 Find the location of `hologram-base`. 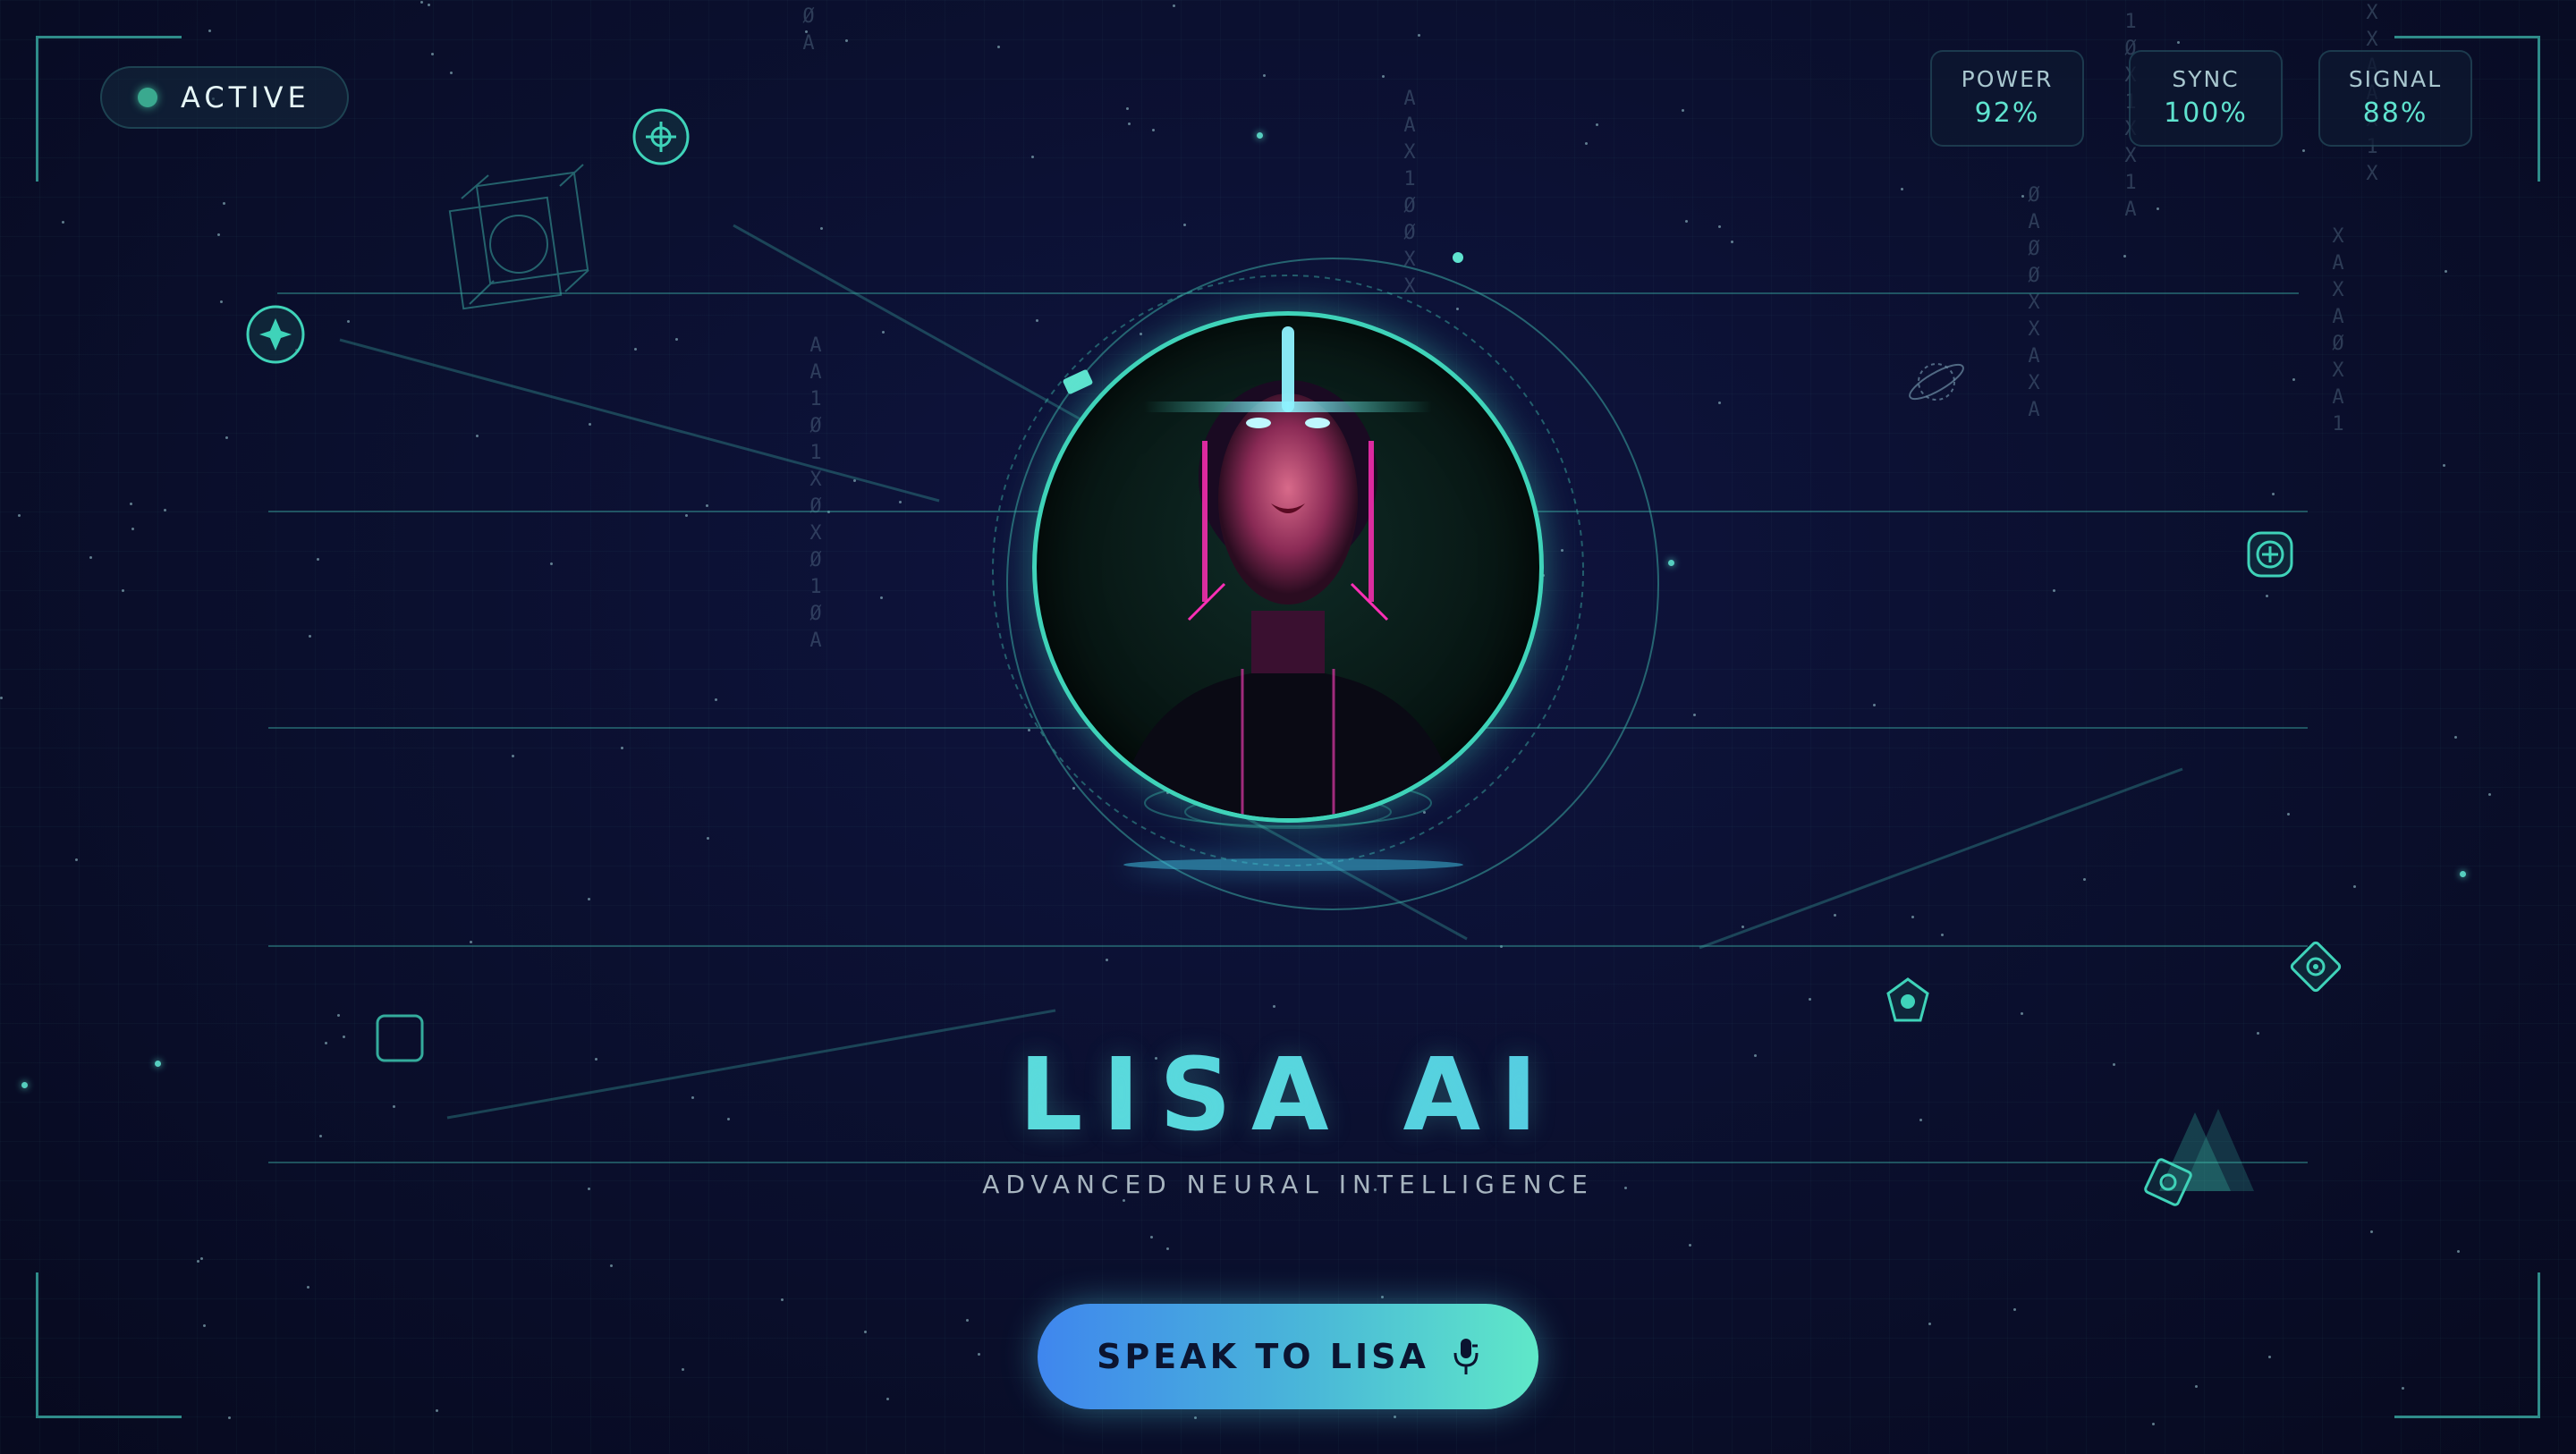

hologram-base is located at coordinates (1293, 865).